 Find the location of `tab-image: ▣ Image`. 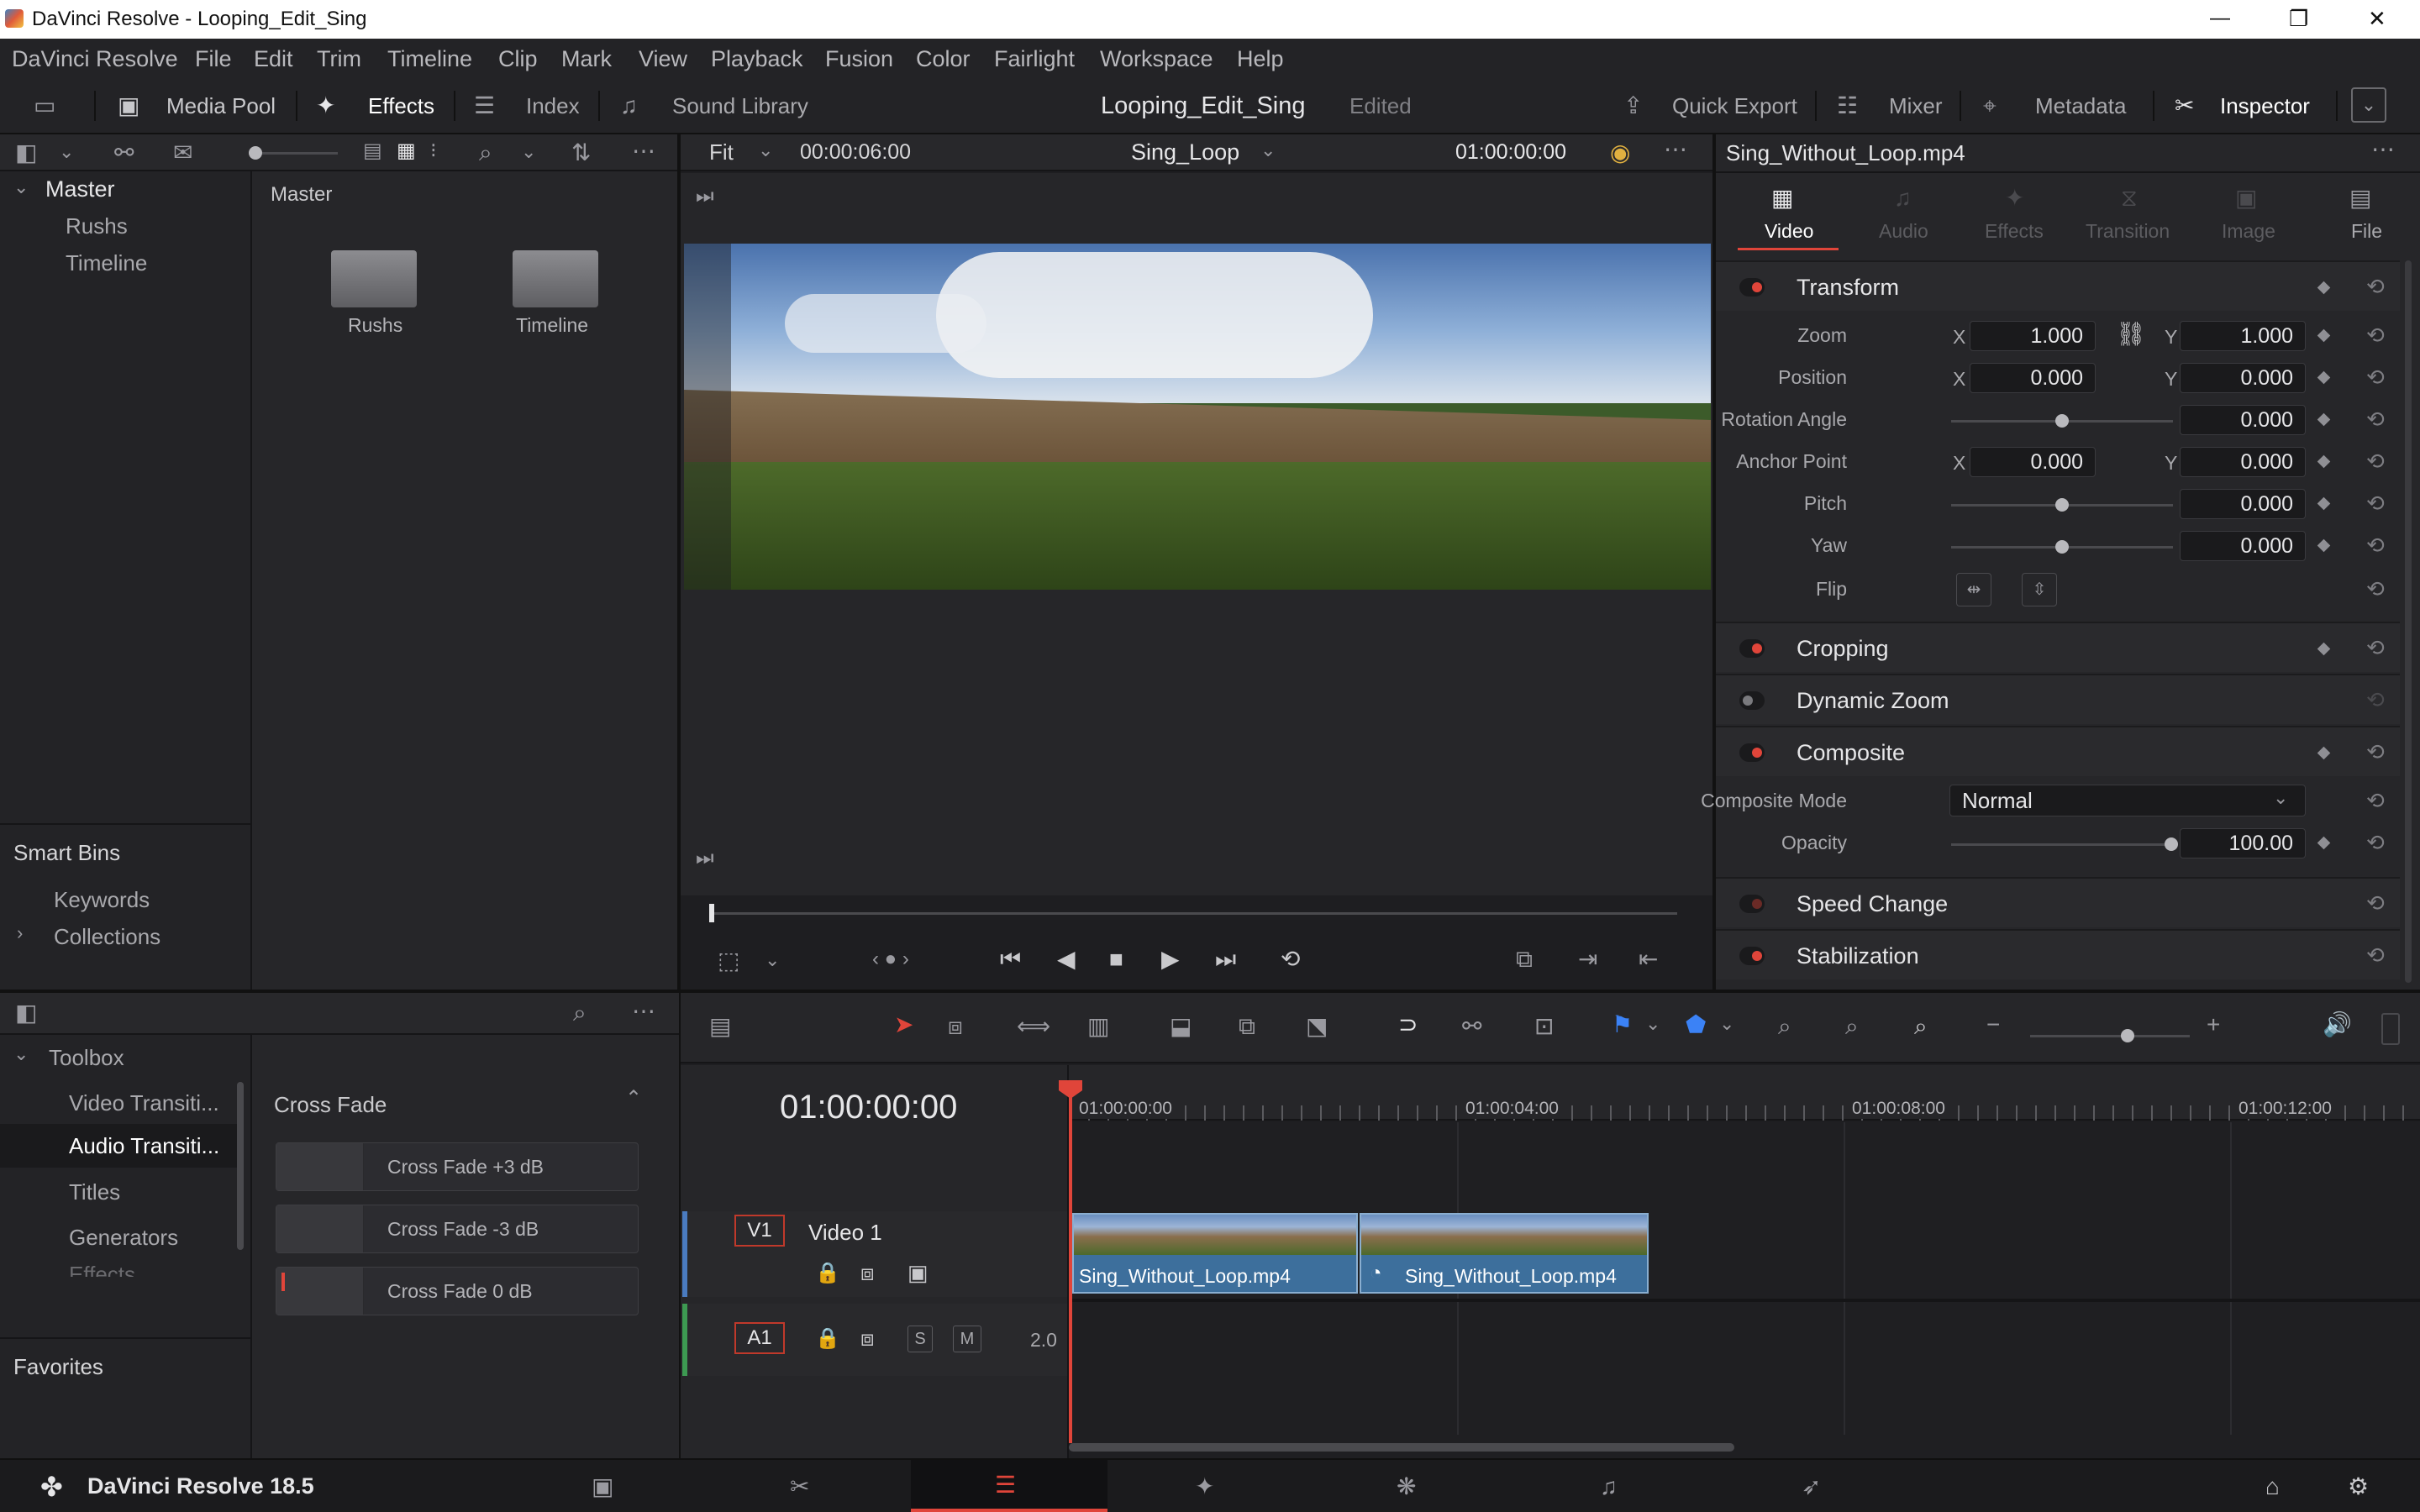

tab-image: ▣ Image is located at coordinates (2249, 211).